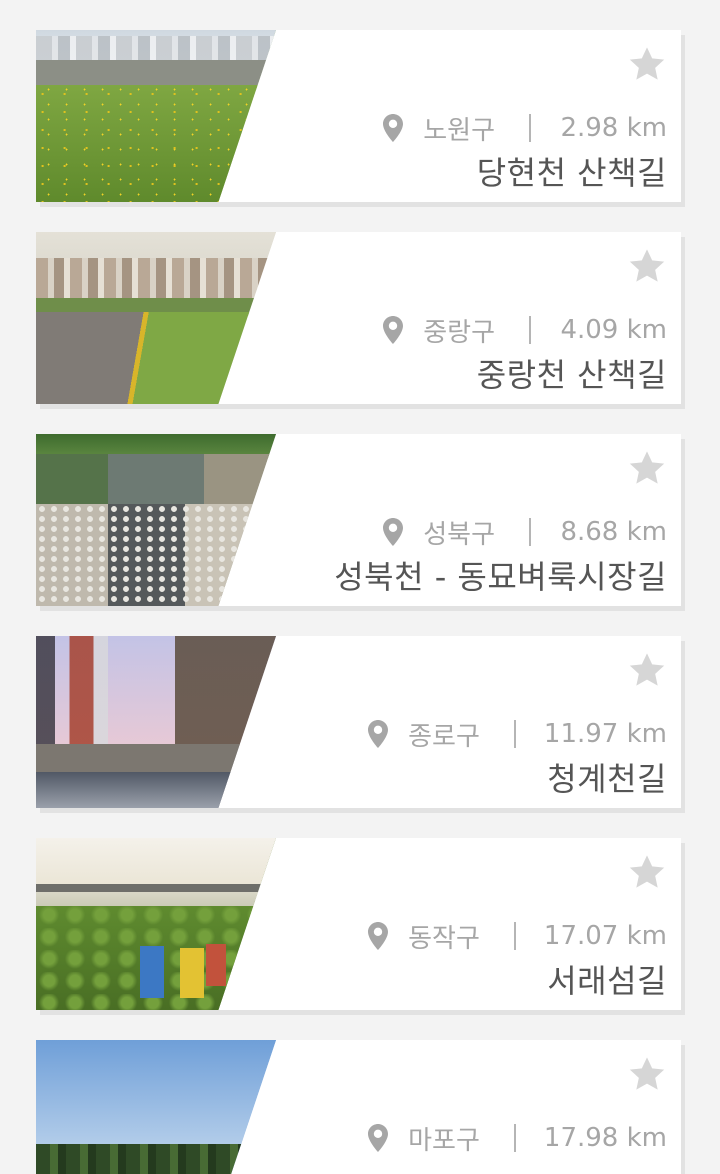 The width and height of the screenshot is (720, 1174). What do you see at coordinates (613, 128) in the screenshot?
I see `distance-label: 2.98 km` at bounding box center [613, 128].